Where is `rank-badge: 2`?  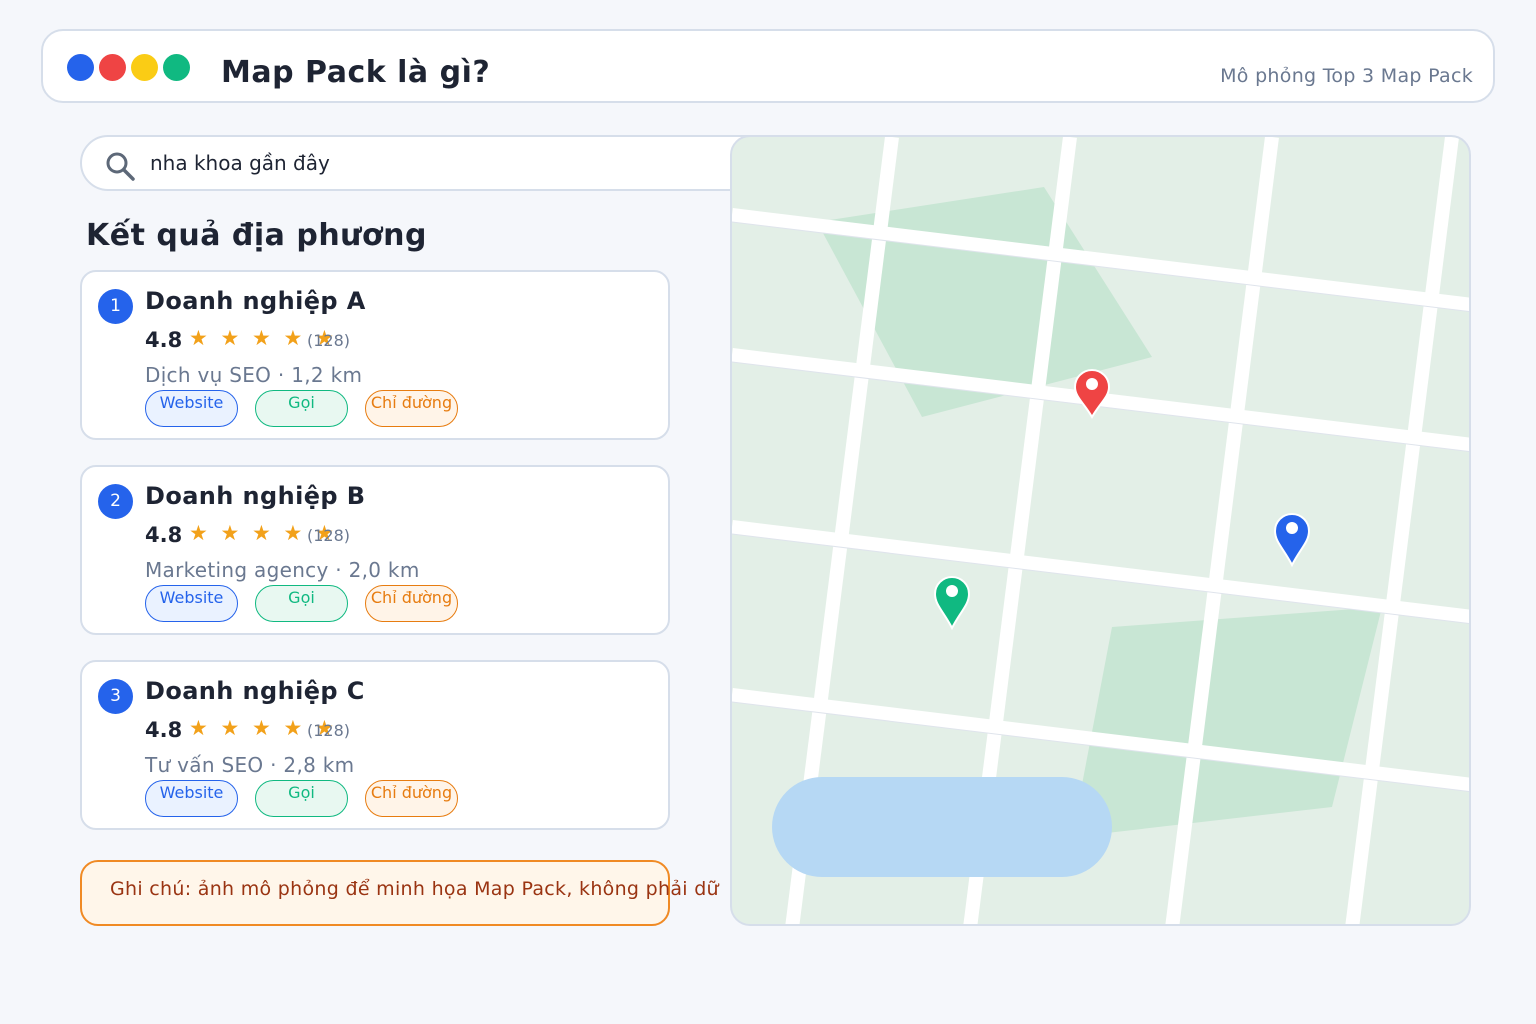
rank-badge: 2 is located at coordinates (115, 501).